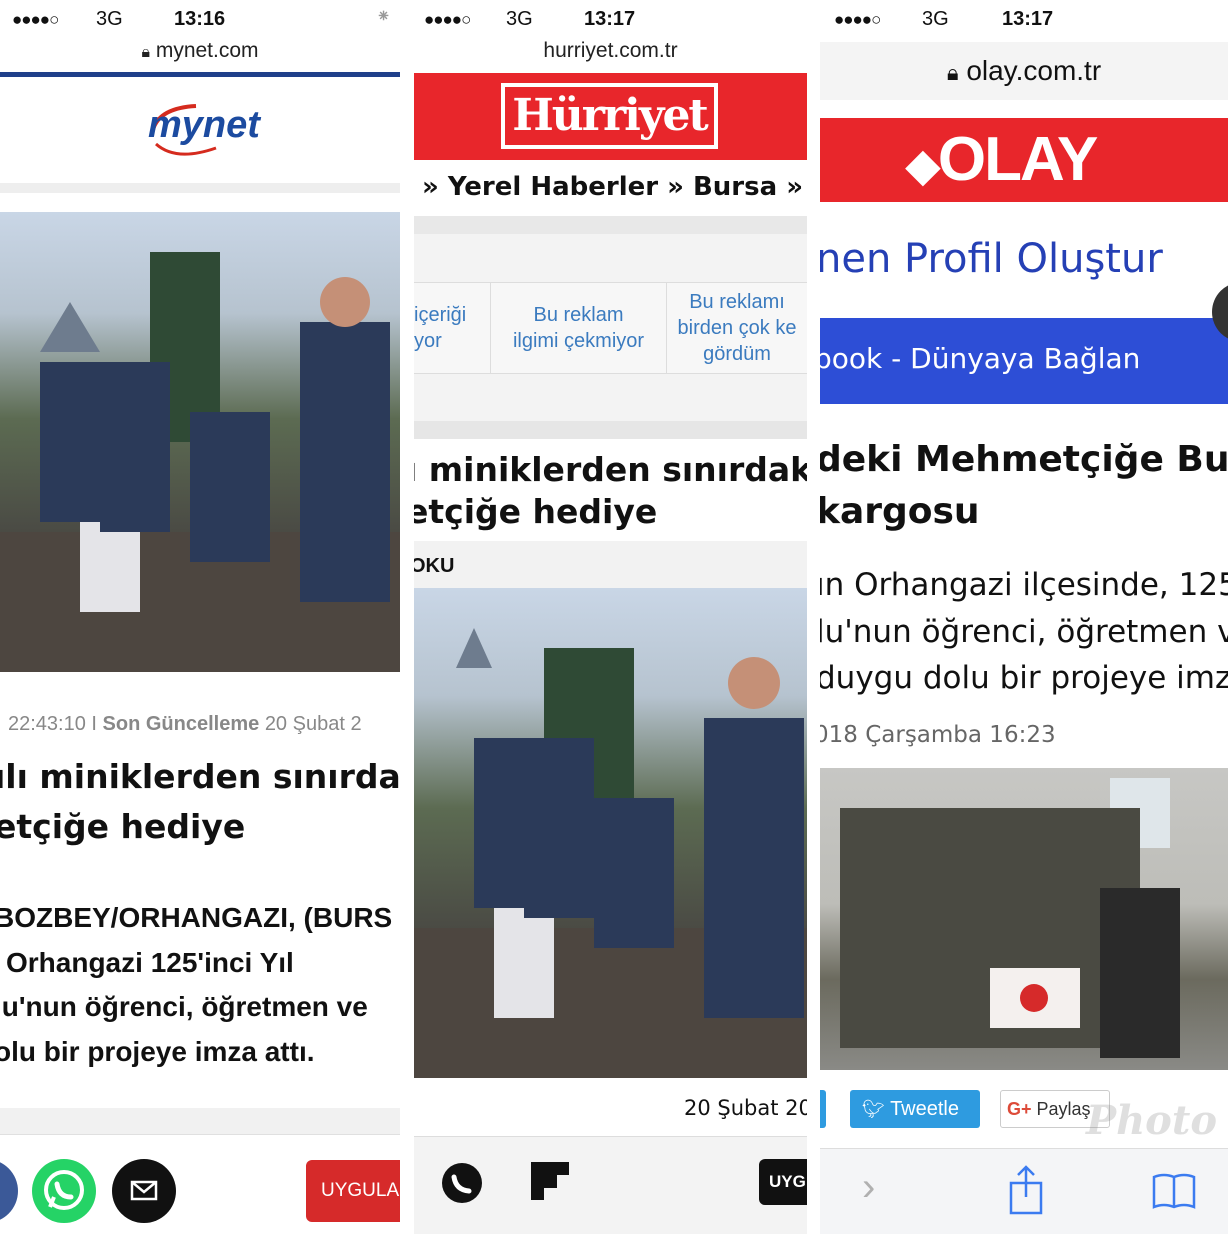 The height and width of the screenshot is (1234, 1228). What do you see at coordinates (452, 328) in the screenshot?
I see `ad-option-content: içeriği yor` at bounding box center [452, 328].